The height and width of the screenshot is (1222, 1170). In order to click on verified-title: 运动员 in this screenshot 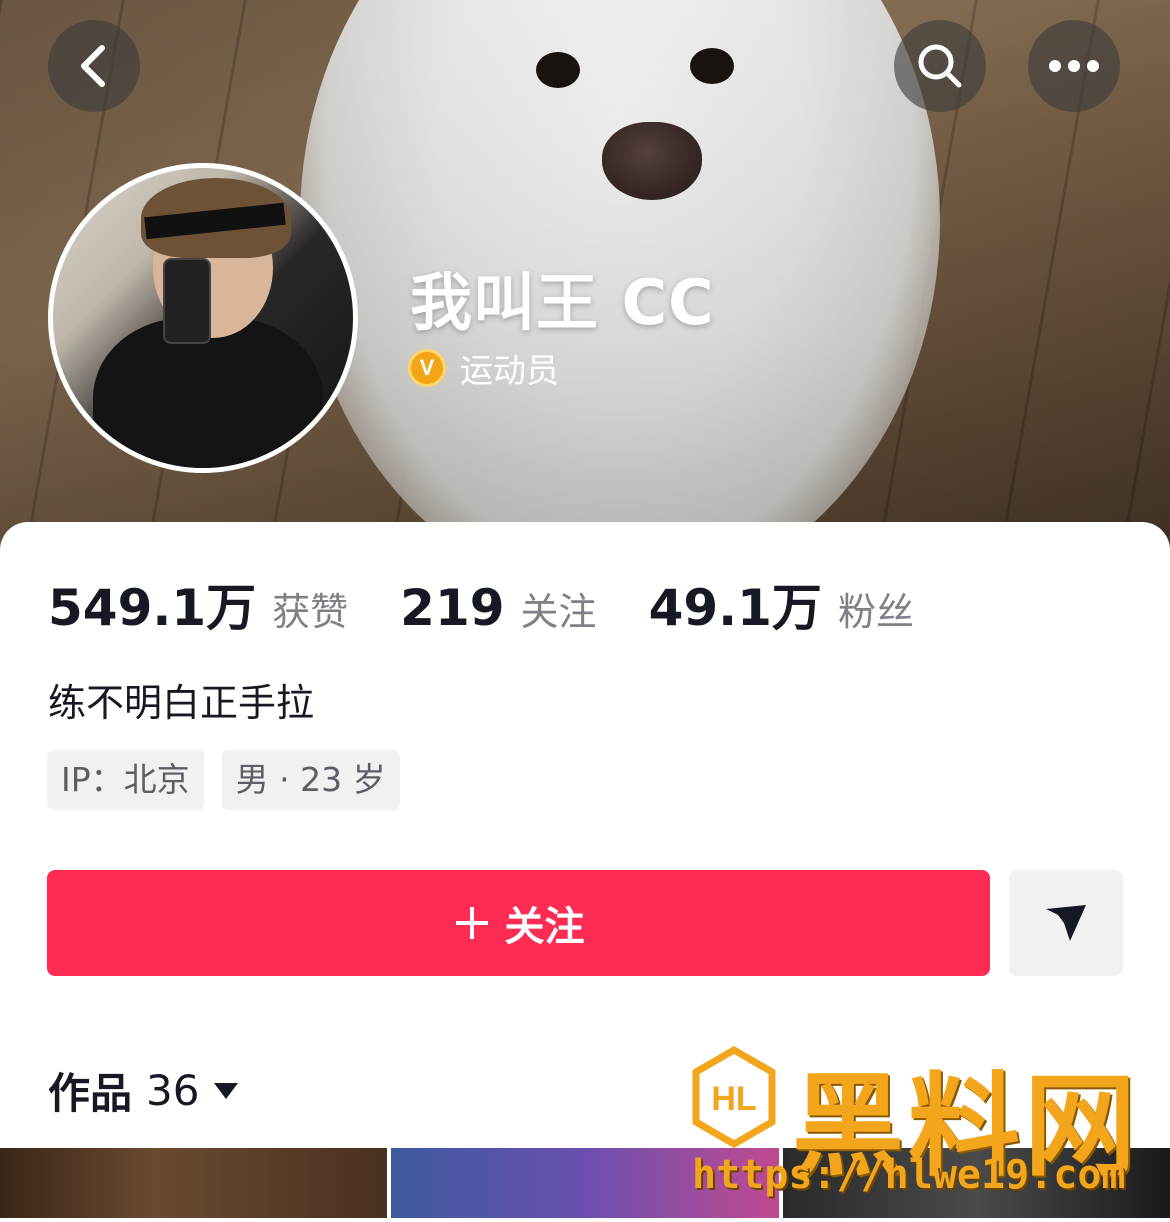, I will do `click(509, 370)`.